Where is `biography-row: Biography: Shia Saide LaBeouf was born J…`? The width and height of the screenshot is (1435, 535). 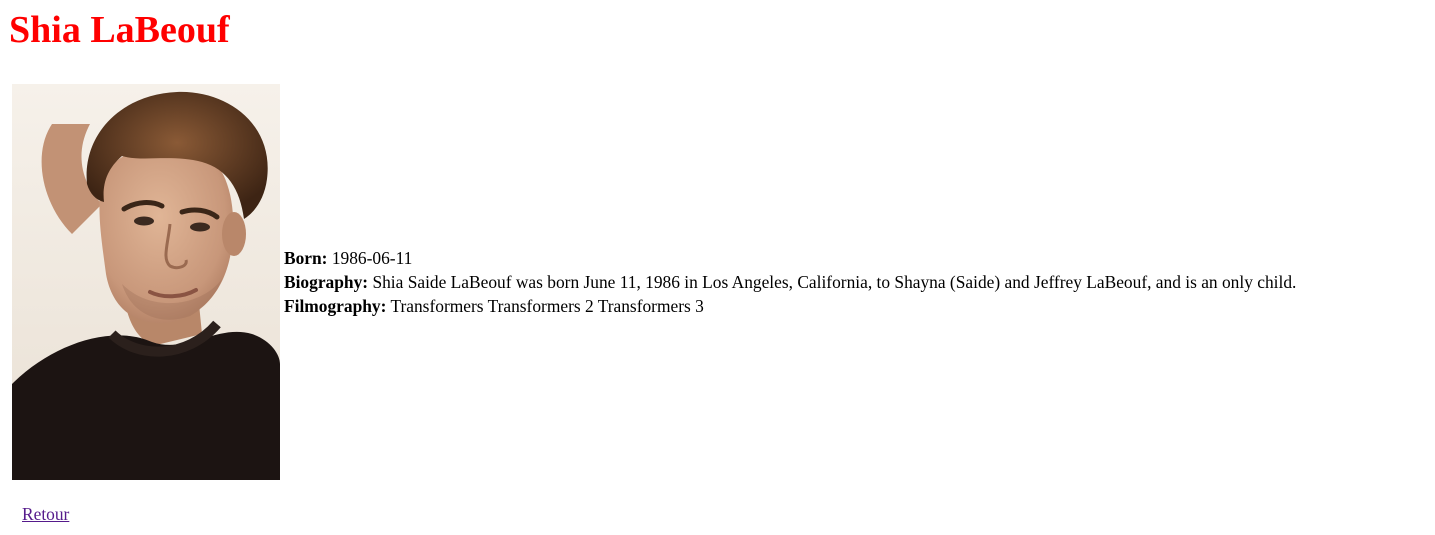
biography-row: Biography: Shia Saide LaBeouf was born J… is located at coordinates (790, 282).